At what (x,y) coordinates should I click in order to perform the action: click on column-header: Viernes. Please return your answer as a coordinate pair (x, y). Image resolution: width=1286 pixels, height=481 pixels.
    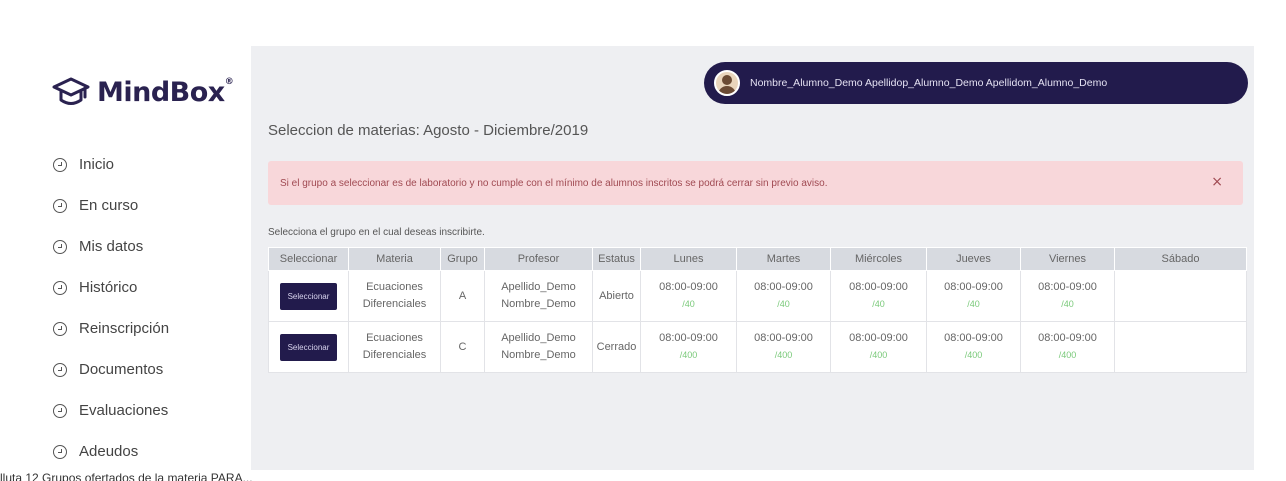
    Looking at the image, I should click on (1067, 259).